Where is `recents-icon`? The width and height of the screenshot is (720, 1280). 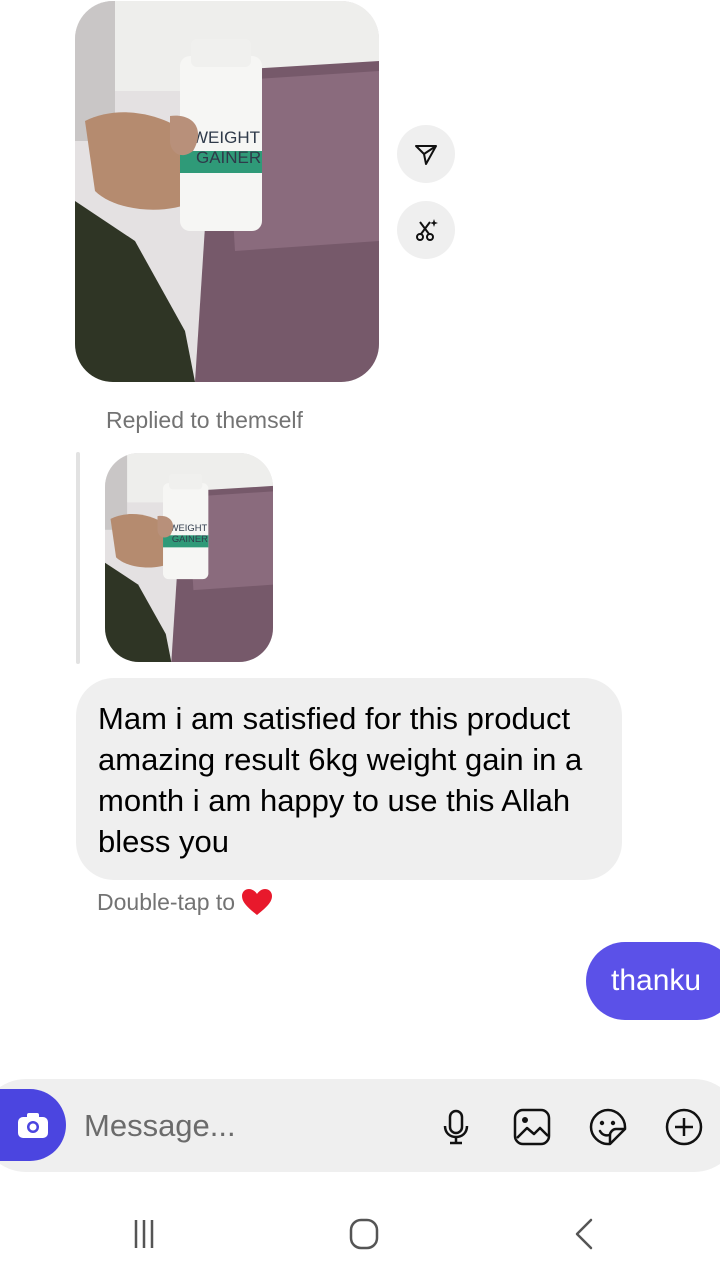
recents-icon is located at coordinates (144, 1234).